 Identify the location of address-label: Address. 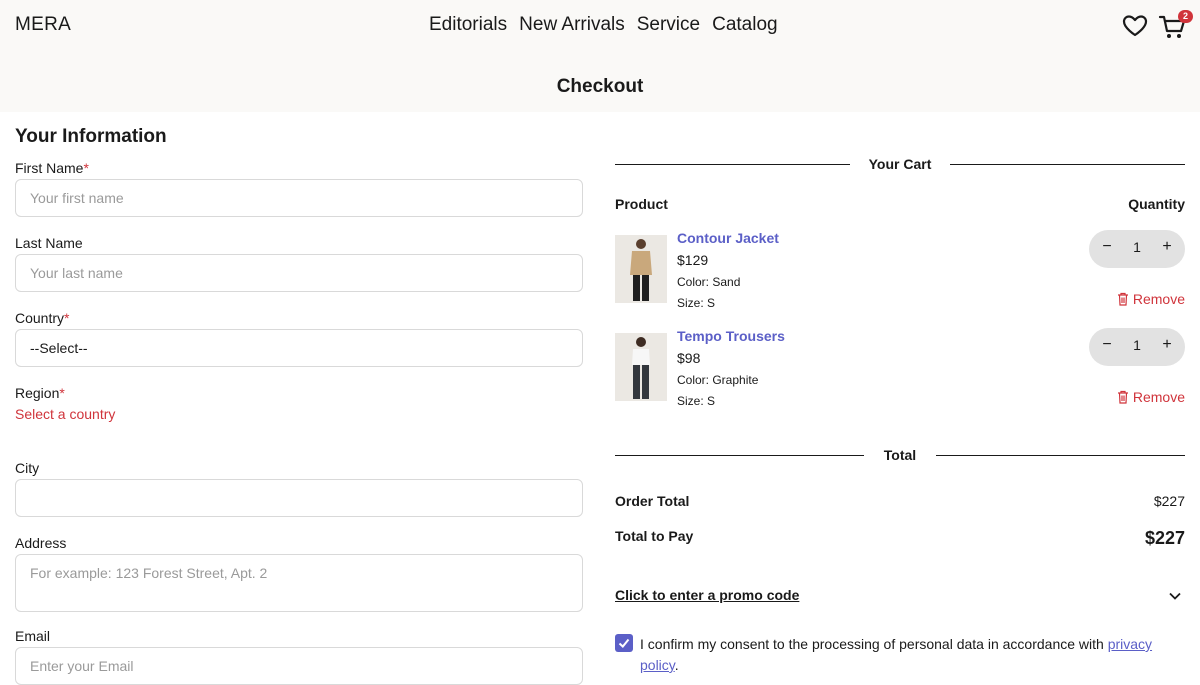
(41, 543).